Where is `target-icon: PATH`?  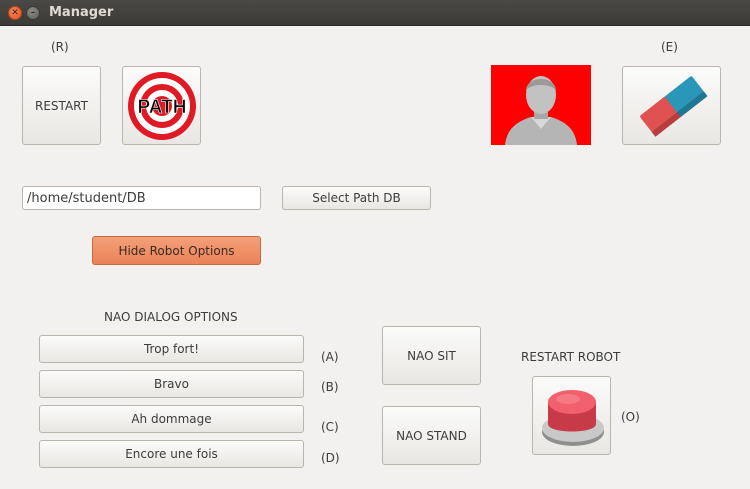 target-icon: PATH is located at coordinates (161, 105).